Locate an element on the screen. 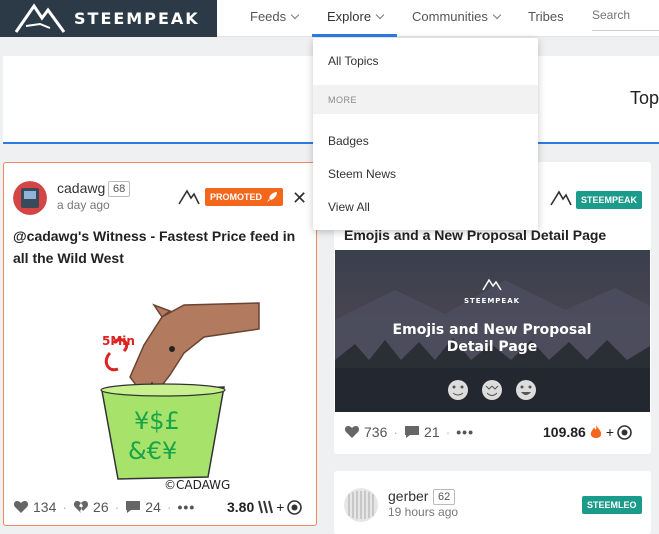  steem-power-icon is located at coordinates (266, 507).